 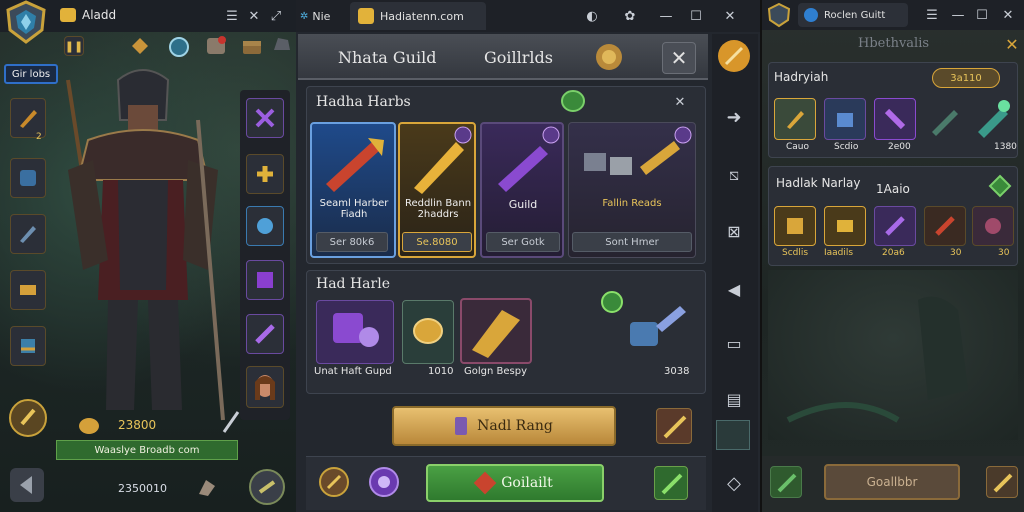 What do you see at coordinates (422, 16) in the screenshot?
I see `tab-2-title: Hadiatenn.com` at bounding box center [422, 16].